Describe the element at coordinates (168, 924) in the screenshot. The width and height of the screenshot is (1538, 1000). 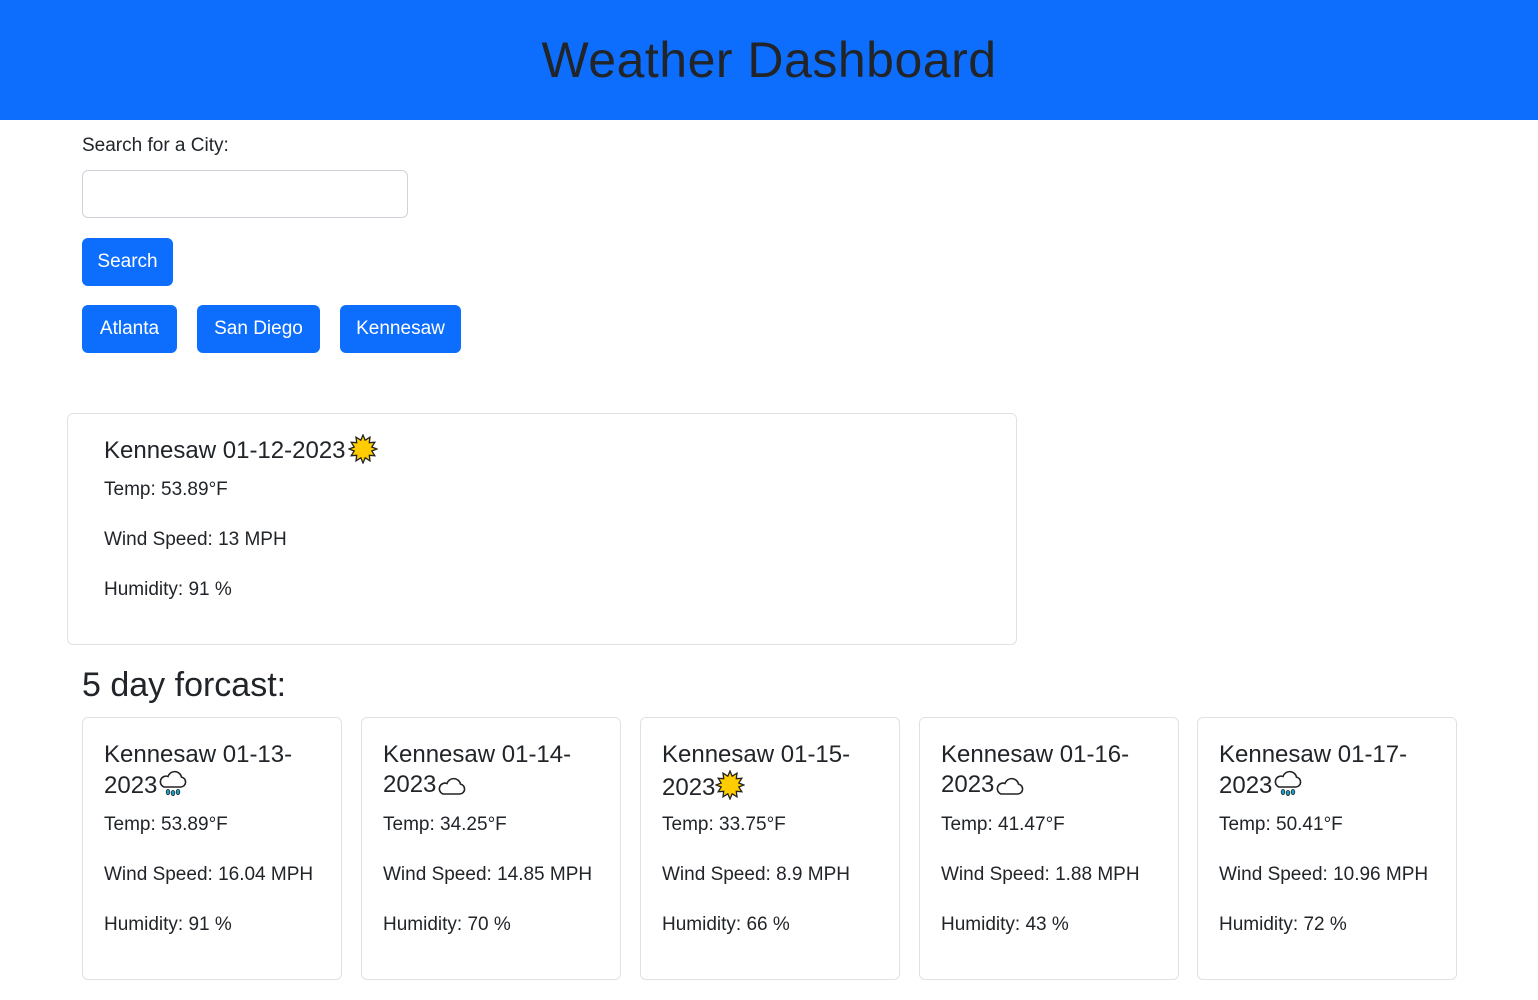
I see `forecast-humidity: Humidity: 91 %` at that location.